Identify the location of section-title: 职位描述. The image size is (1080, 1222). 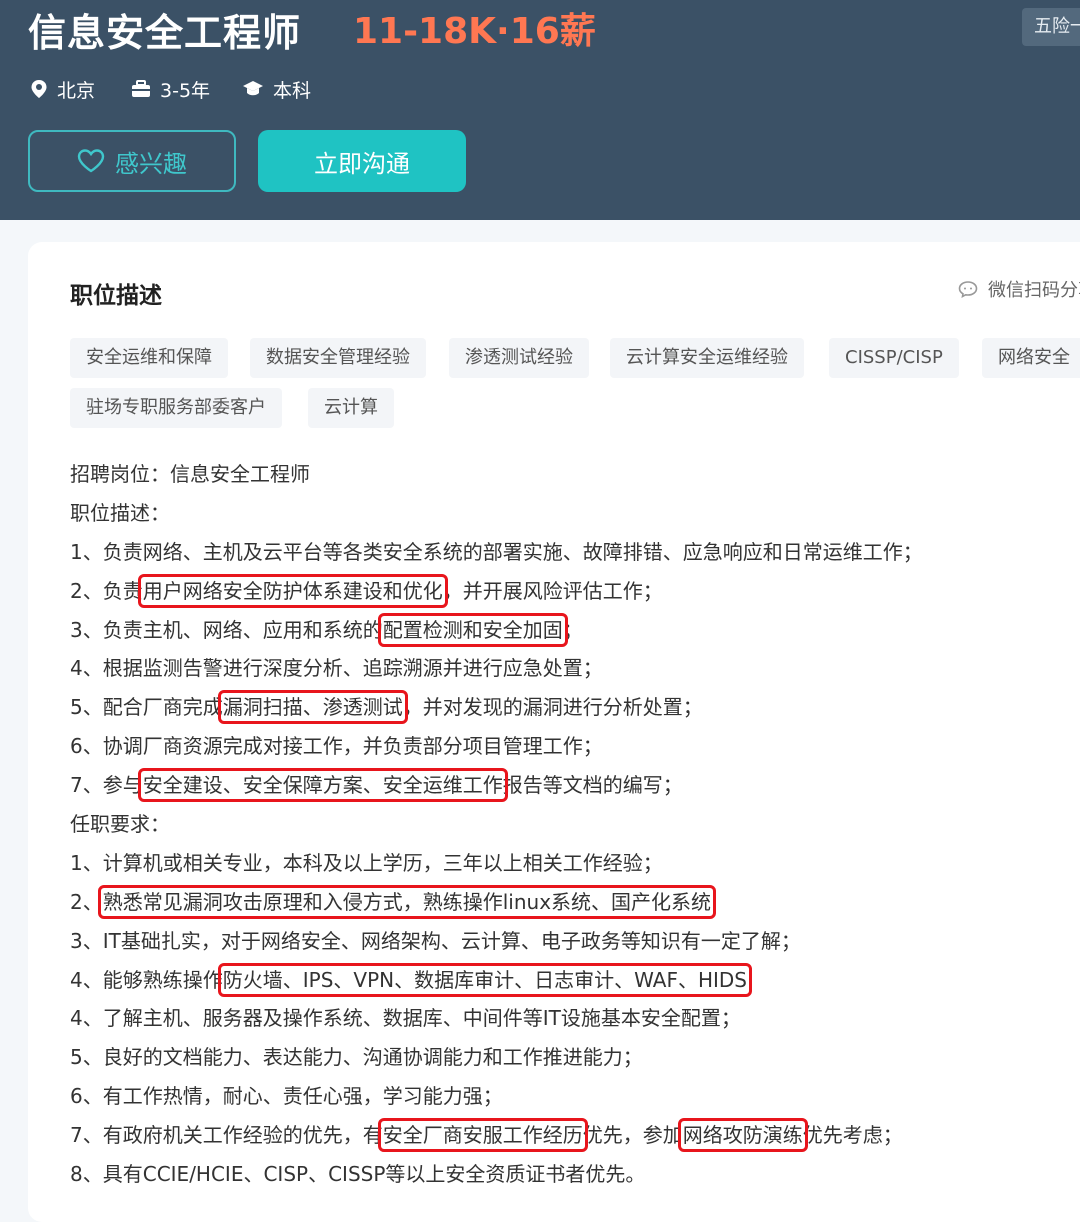
(116, 296).